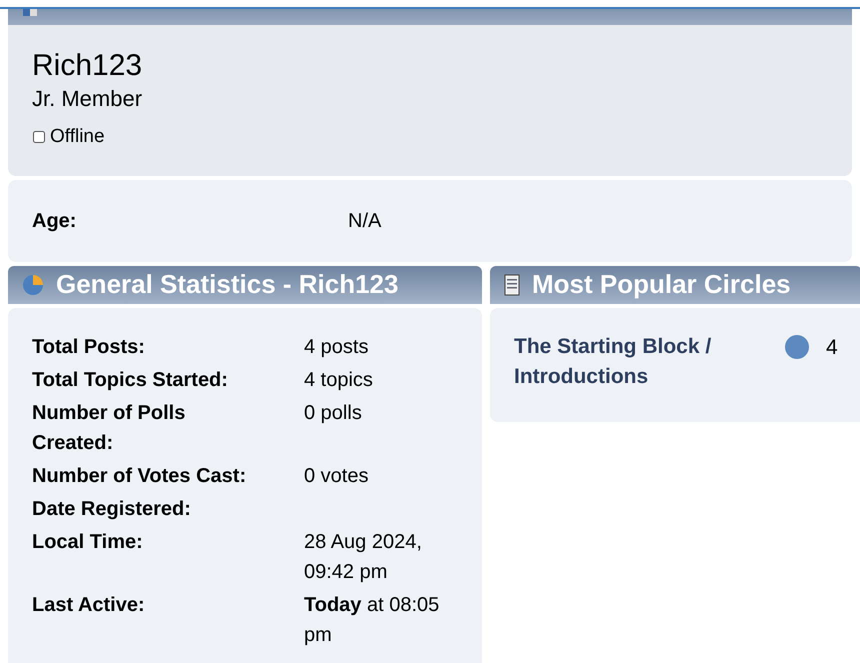  What do you see at coordinates (337, 347) in the screenshot?
I see `stat-value: 4 posts` at bounding box center [337, 347].